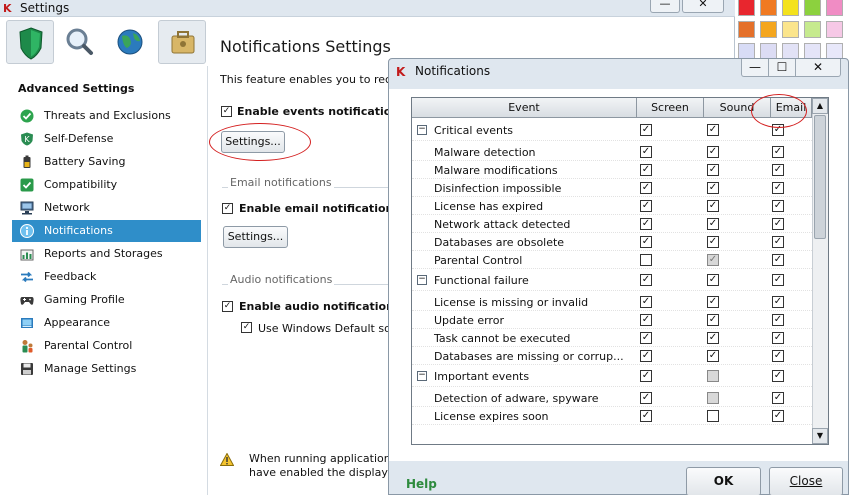  I want to click on toolbar-update-button, so click(130, 42).